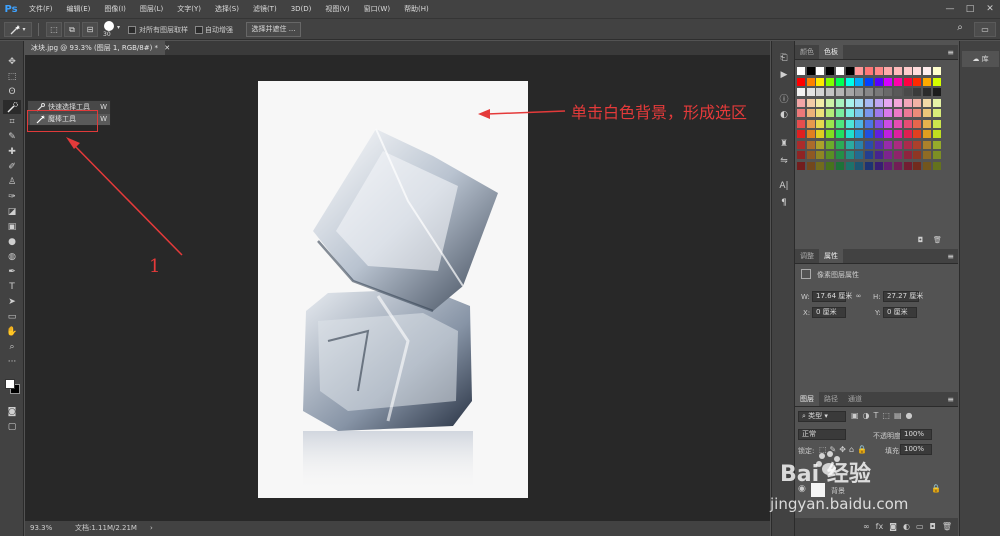 The height and width of the screenshot is (536, 1000). Describe the element at coordinates (784, 144) in the screenshot. I see `brush-preset-icon: ♜` at that location.